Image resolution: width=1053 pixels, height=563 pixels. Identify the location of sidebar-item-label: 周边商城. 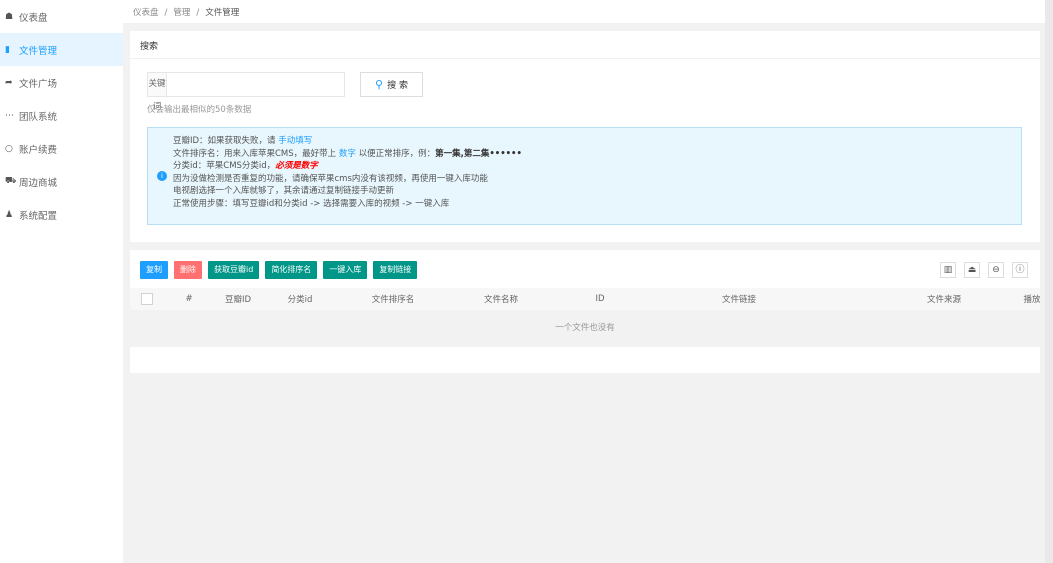
(38, 183).